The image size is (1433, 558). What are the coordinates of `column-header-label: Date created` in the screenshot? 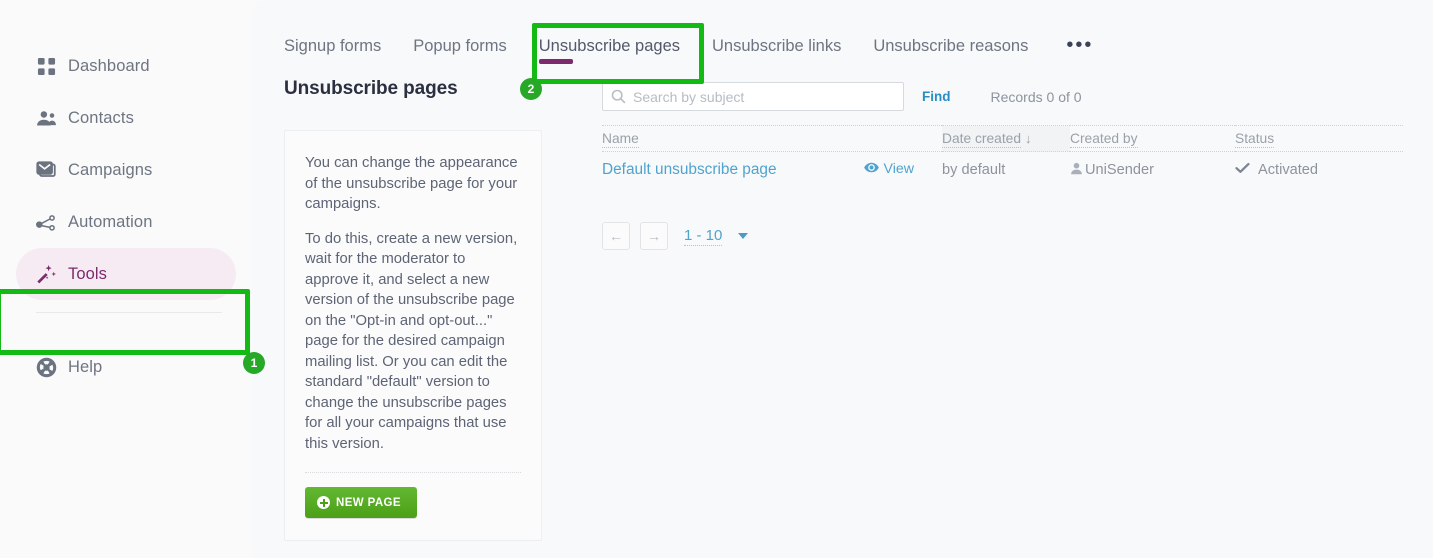 It's located at (981, 139).